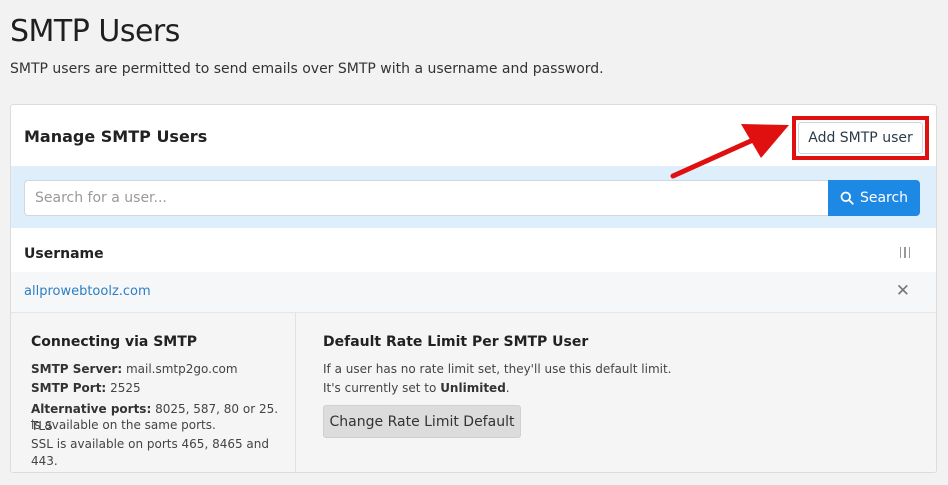 The image size is (948, 485). Describe the element at coordinates (473, 292) in the screenshot. I see `table-row: allprowebtoolz.com ✕` at that location.